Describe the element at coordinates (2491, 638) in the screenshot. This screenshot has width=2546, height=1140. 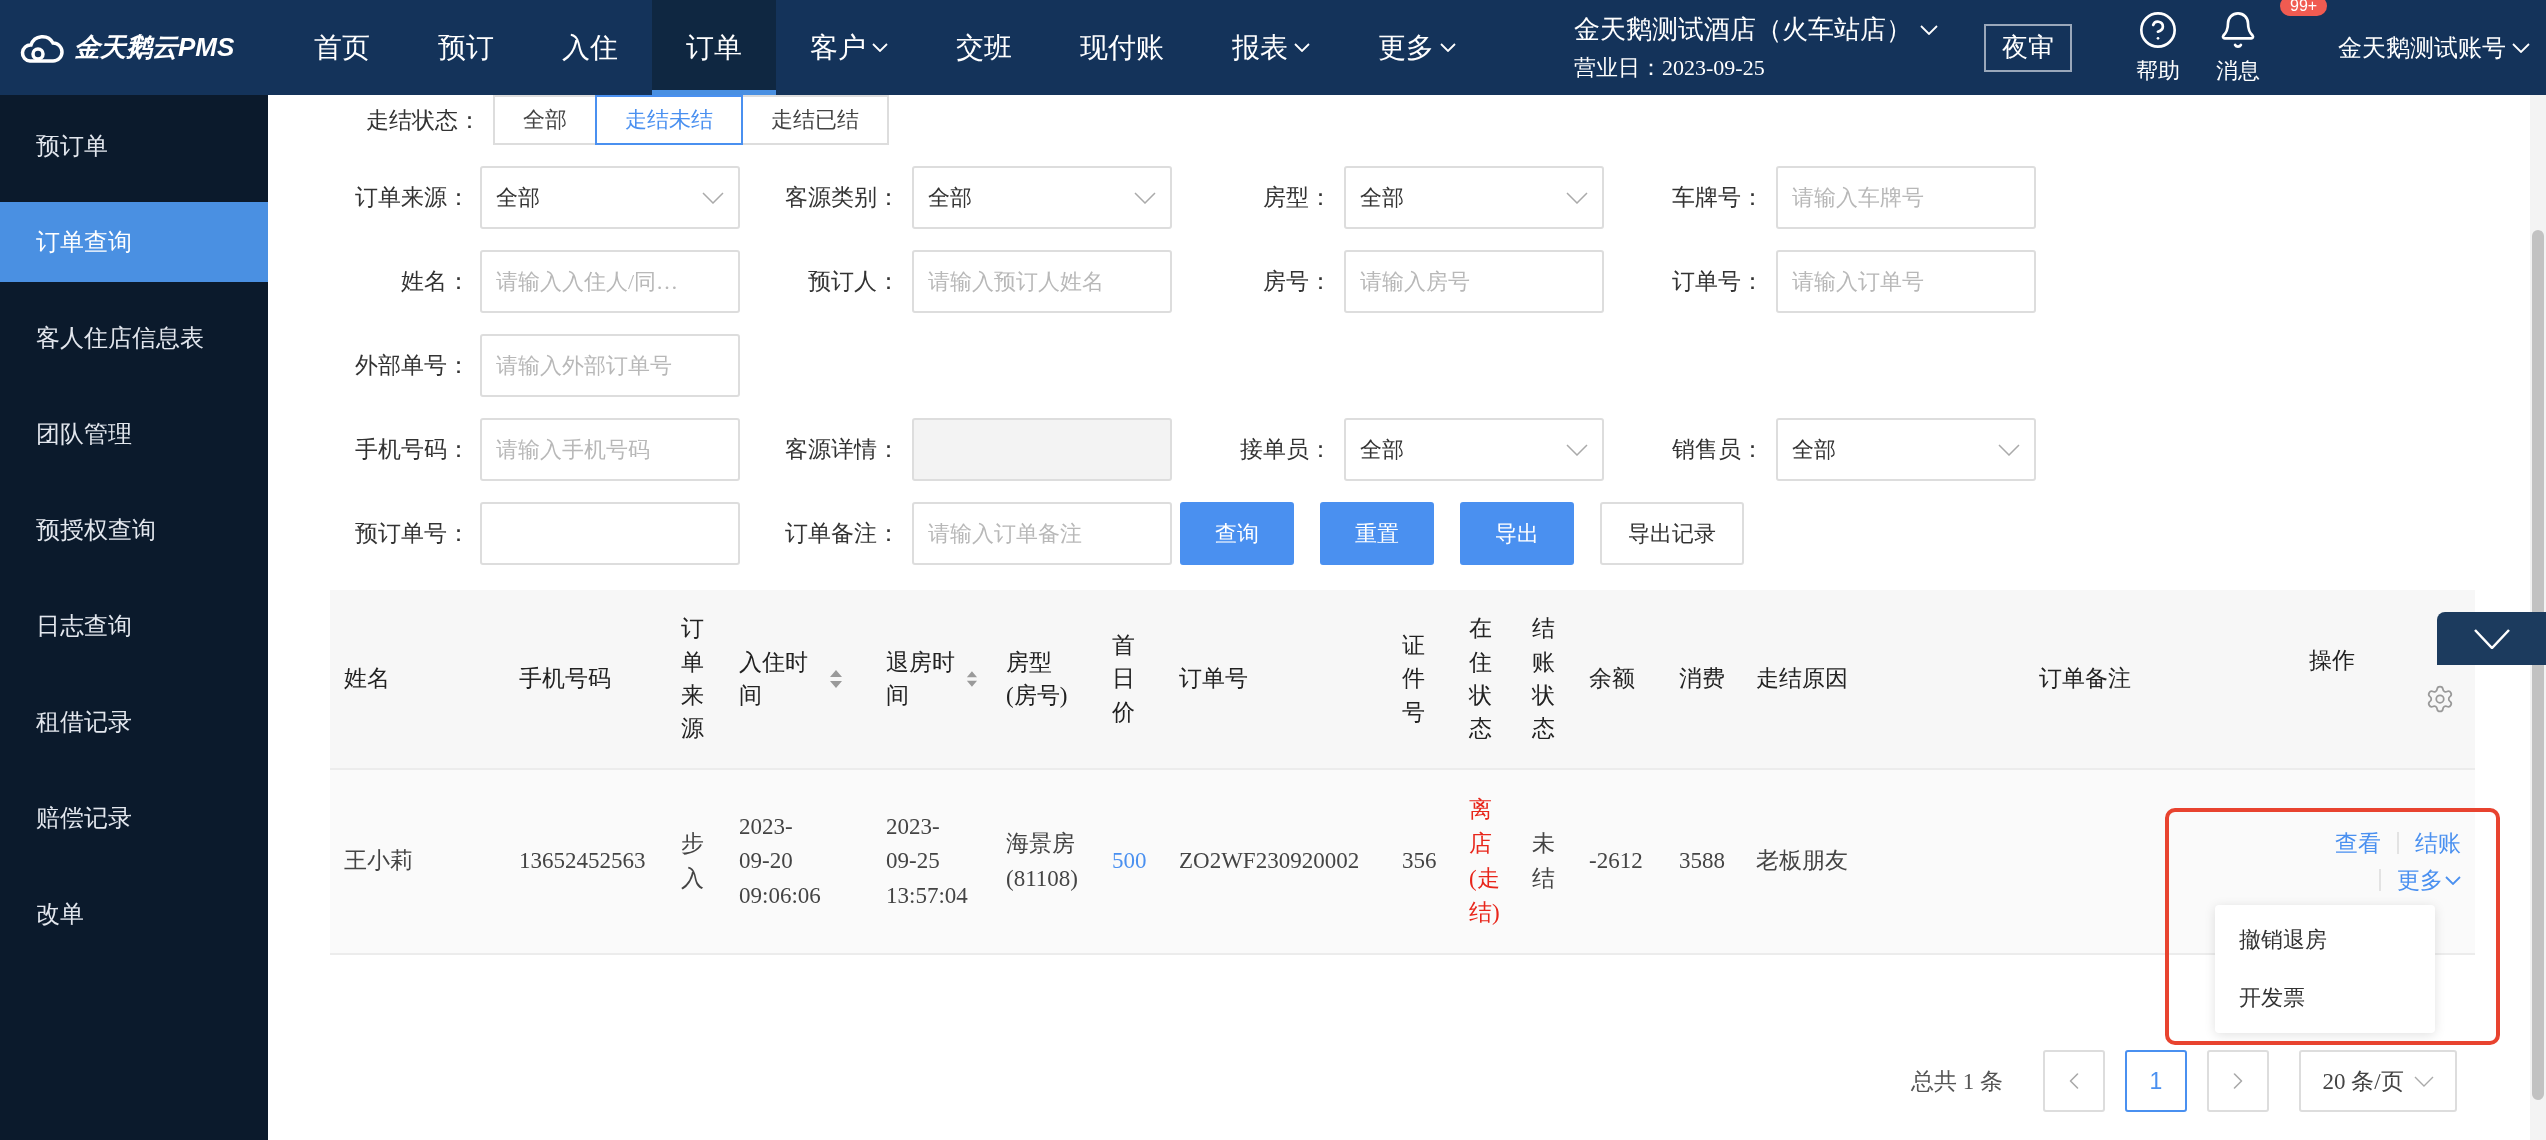
I see `collapse-button` at that location.